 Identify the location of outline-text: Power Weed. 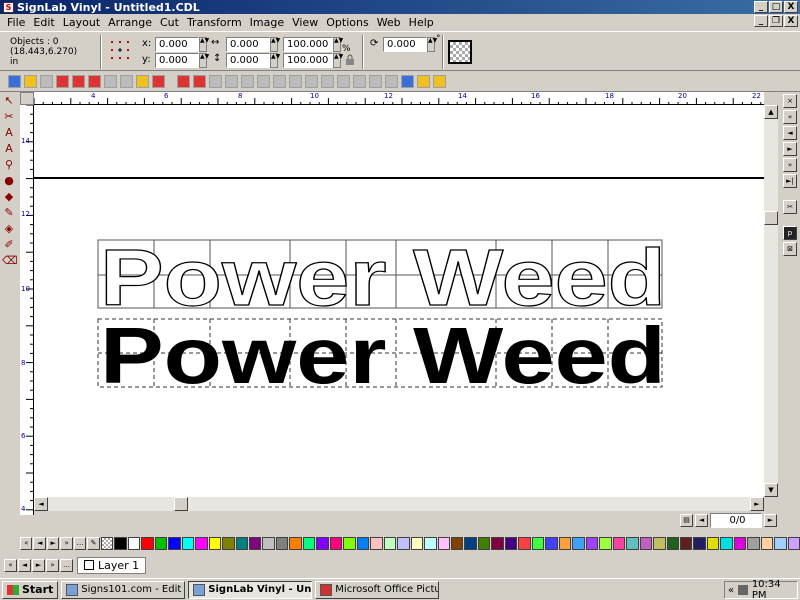
(382, 277).